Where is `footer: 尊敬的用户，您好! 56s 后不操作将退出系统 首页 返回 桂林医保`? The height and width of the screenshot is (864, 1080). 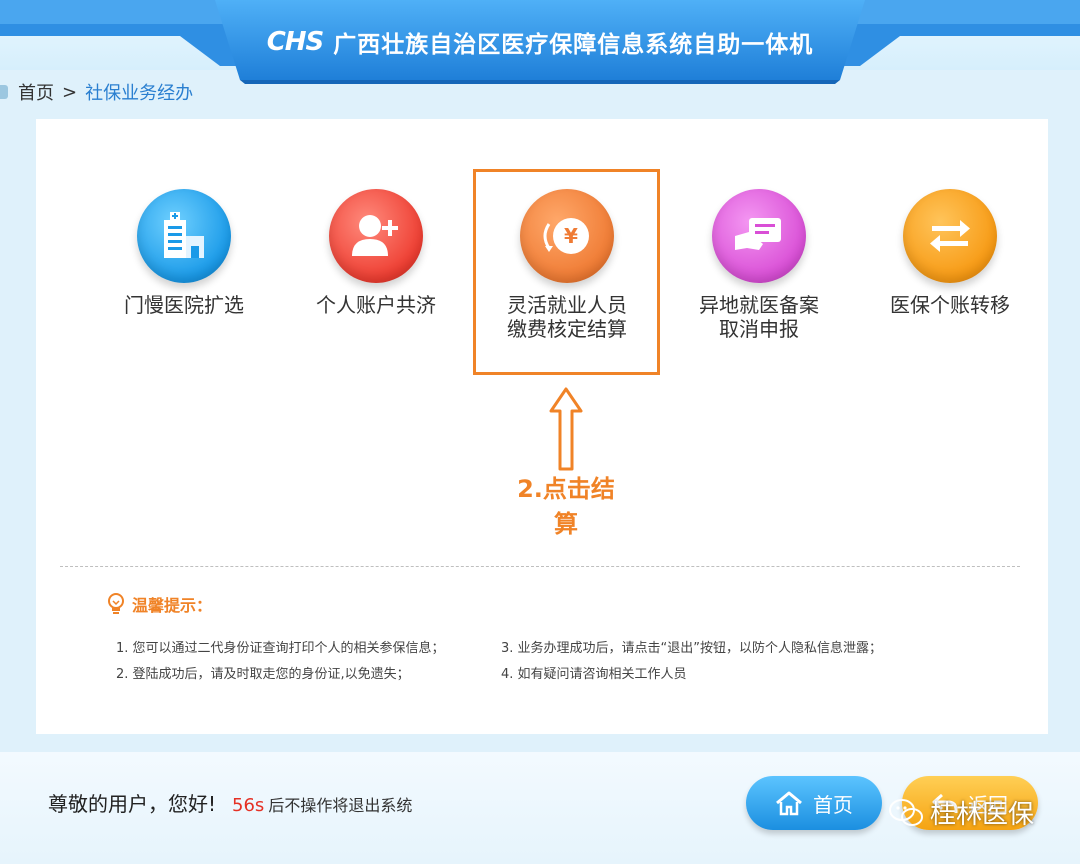 footer: 尊敬的用户，您好! 56s 后不操作将退出系统 首页 返回 桂林医保 is located at coordinates (540, 808).